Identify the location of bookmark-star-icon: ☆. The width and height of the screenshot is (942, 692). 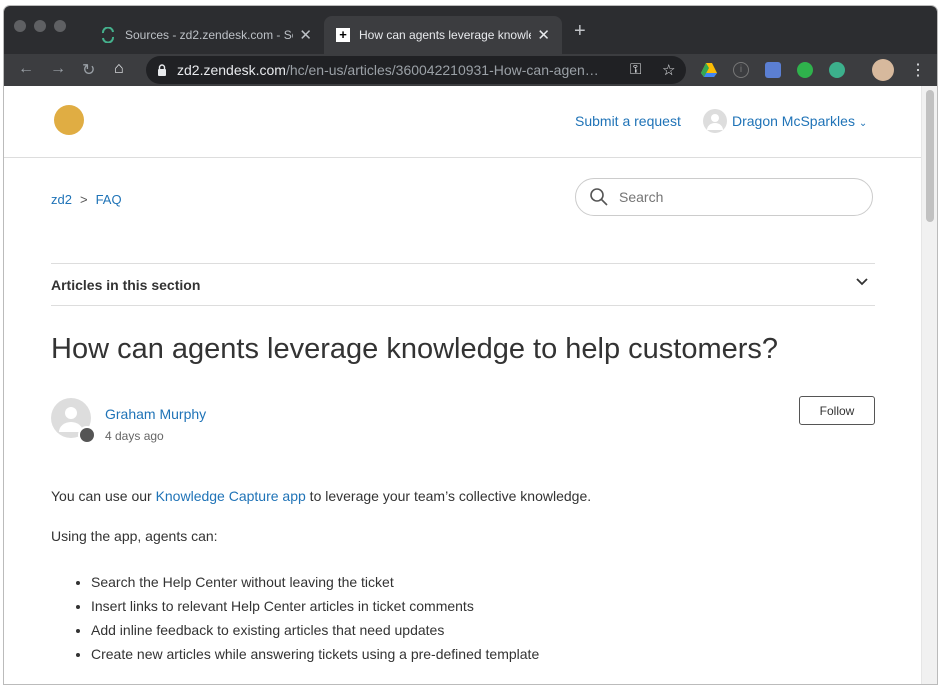
(668, 70).